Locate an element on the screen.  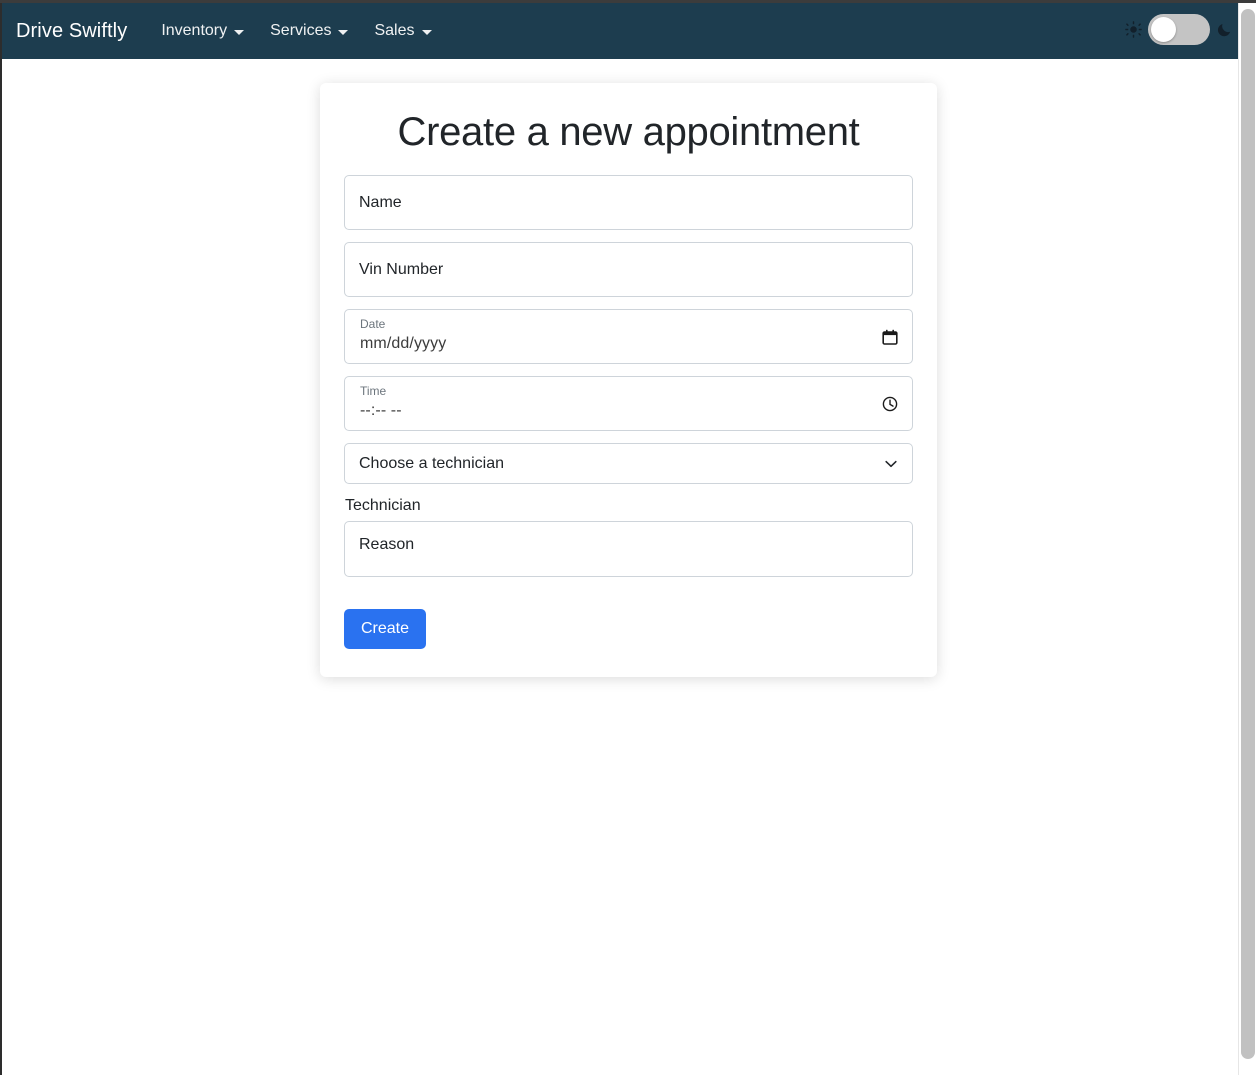
toggle-knob is located at coordinates (1163, 29).